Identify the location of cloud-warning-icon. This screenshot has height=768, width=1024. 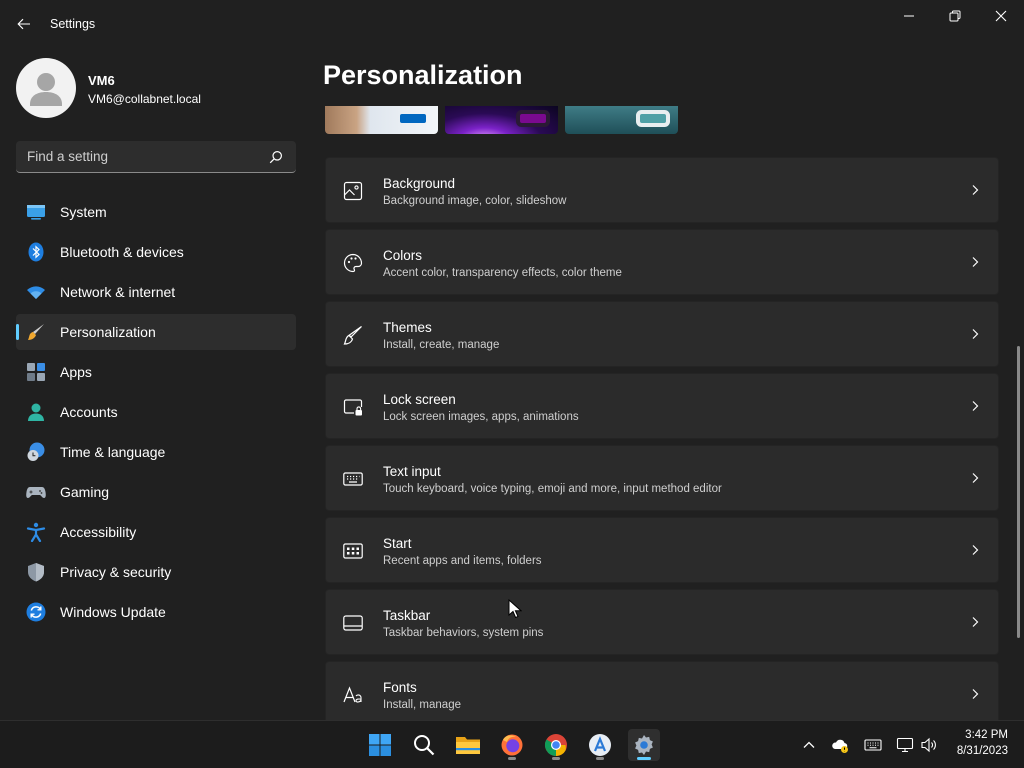
(840, 746).